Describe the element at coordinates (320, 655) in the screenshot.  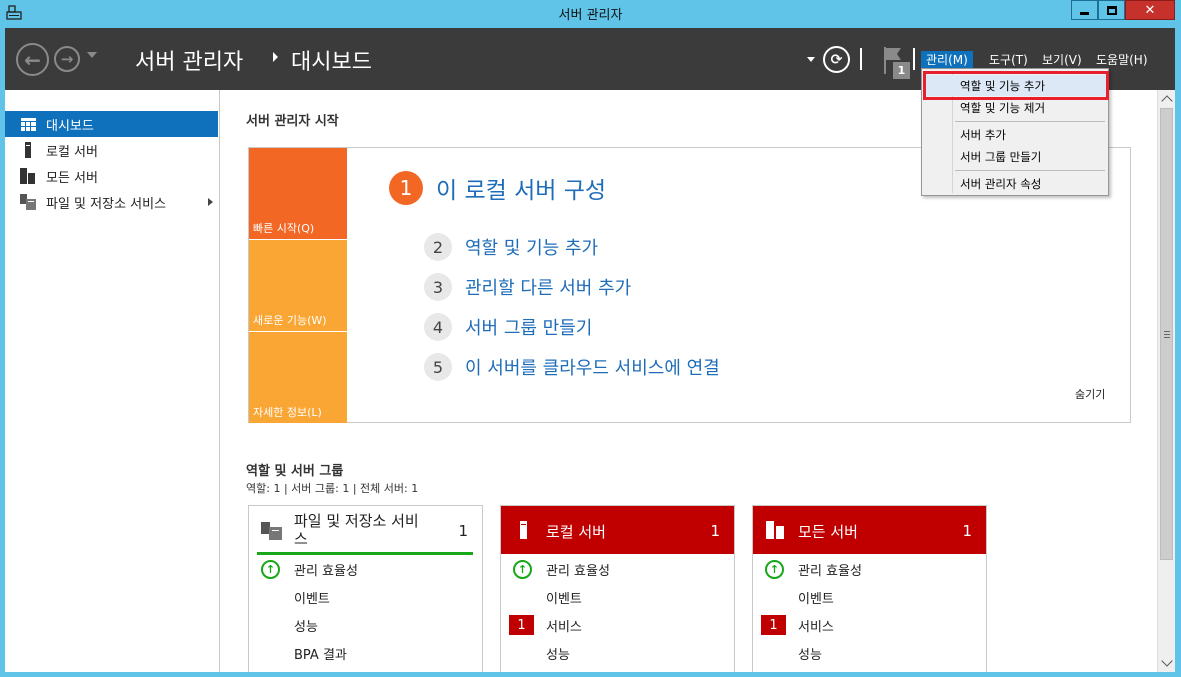
I see `row-label: BPA 결과` at that location.